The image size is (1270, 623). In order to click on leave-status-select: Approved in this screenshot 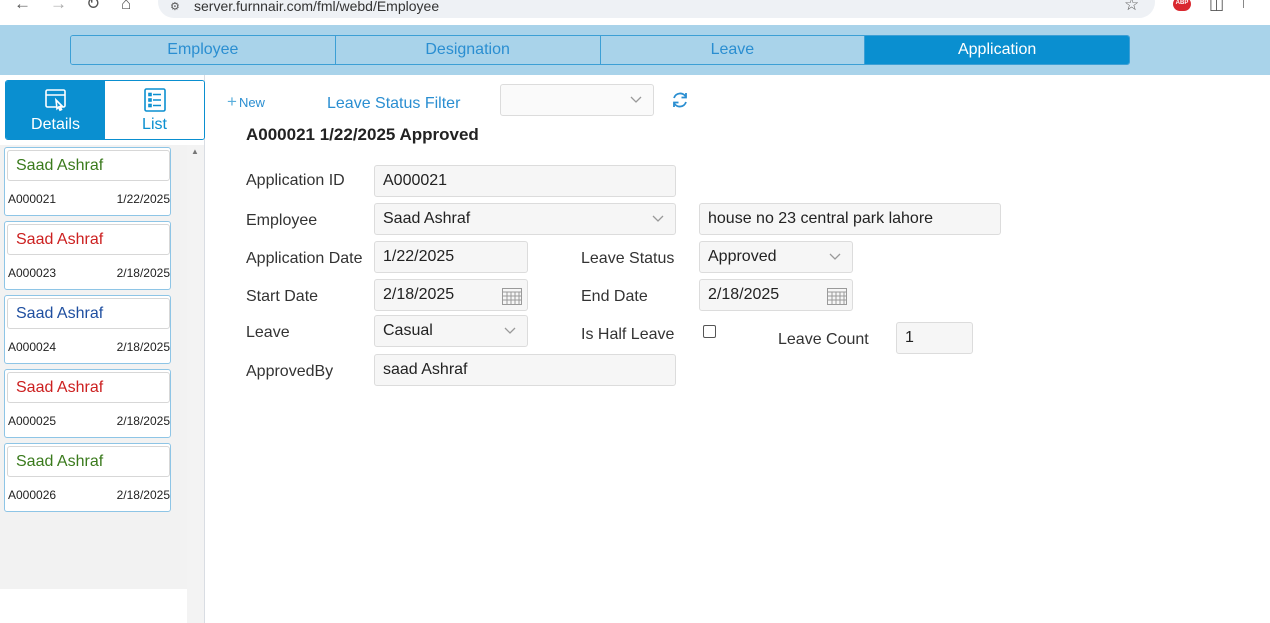, I will do `click(776, 257)`.